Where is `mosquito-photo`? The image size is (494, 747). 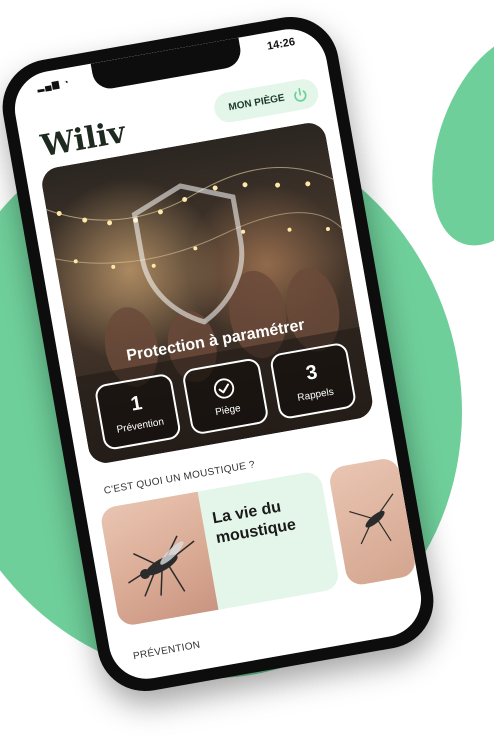
mosquito-photo is located at coordinates (159, 559).